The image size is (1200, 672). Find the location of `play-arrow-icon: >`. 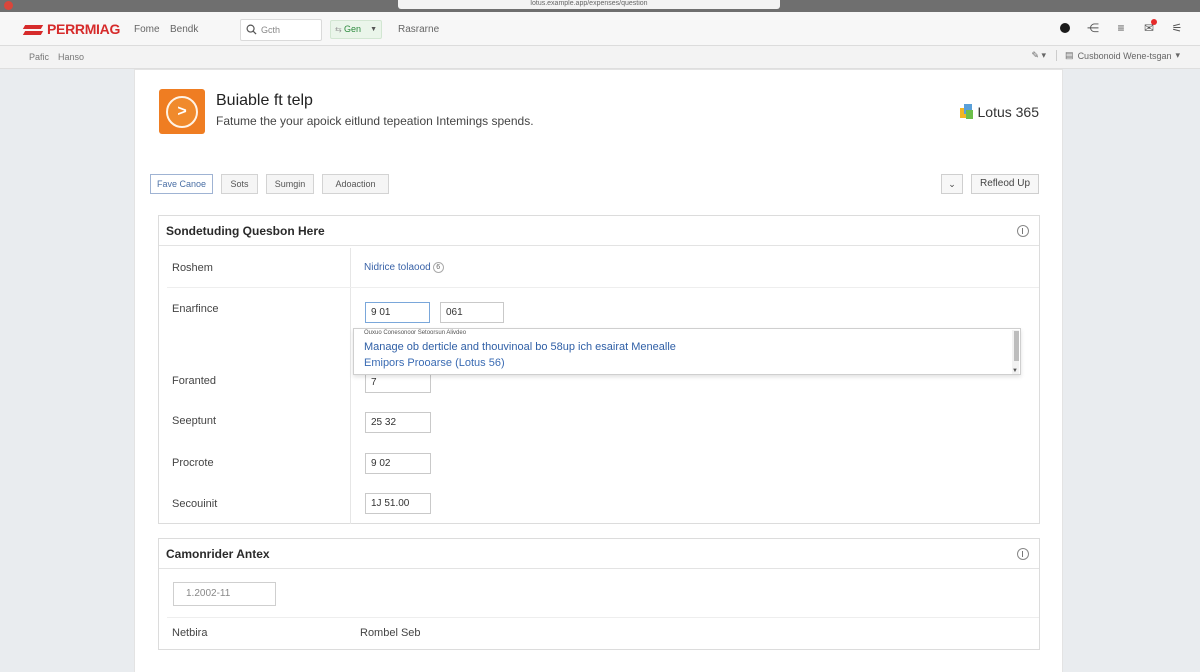

play-arrow-icon: > is located at coordinates (182, 111).